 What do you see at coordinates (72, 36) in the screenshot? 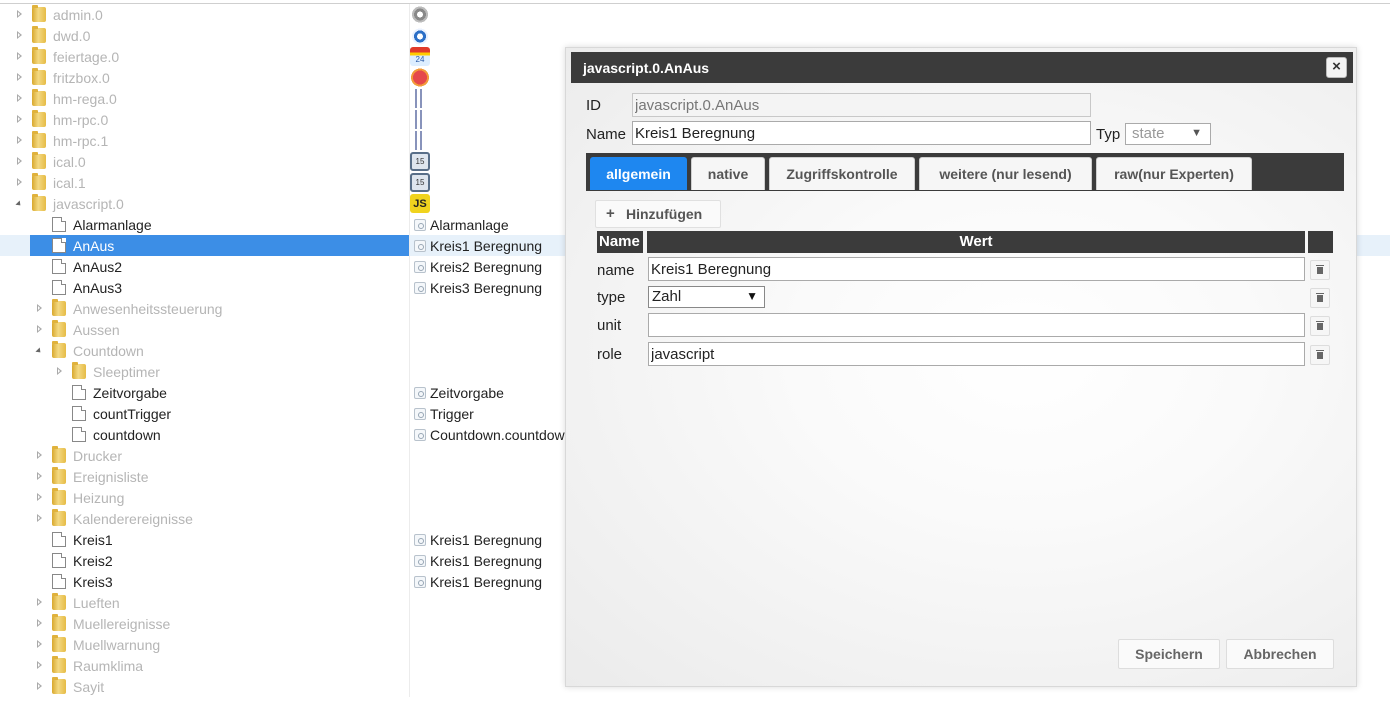
I see `tree-label: dwd.0` at bounding box center [72, 36].